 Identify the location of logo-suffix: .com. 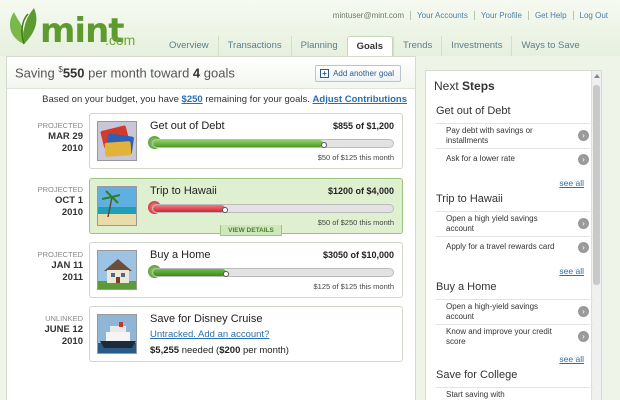
(120, 40).